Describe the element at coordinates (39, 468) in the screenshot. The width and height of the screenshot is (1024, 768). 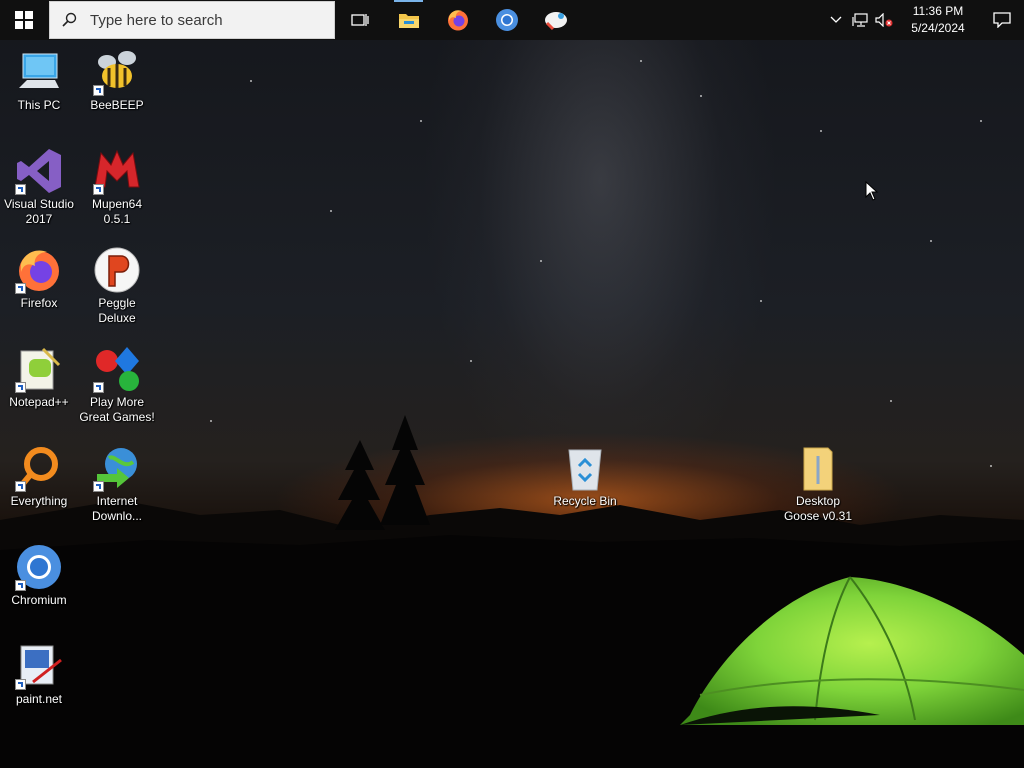
I see `everything-search-icon` at that location.